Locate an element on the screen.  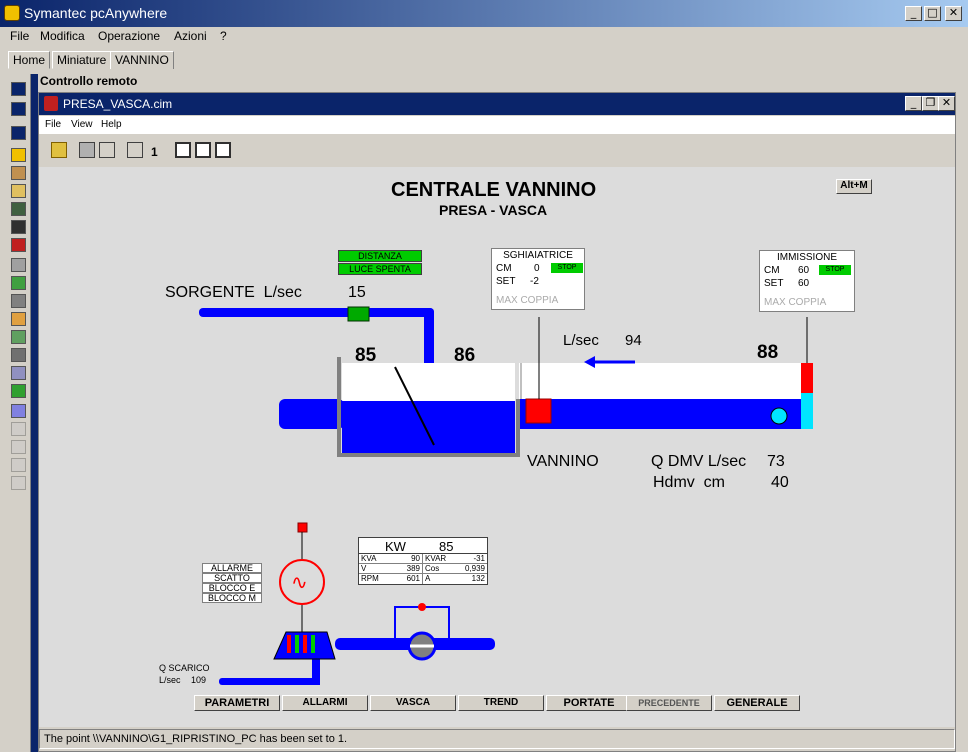
immissione-box: IMMISSIONE CM 60 STOP SET 60 MAX COPPIA is located at coordinates (807, 281).